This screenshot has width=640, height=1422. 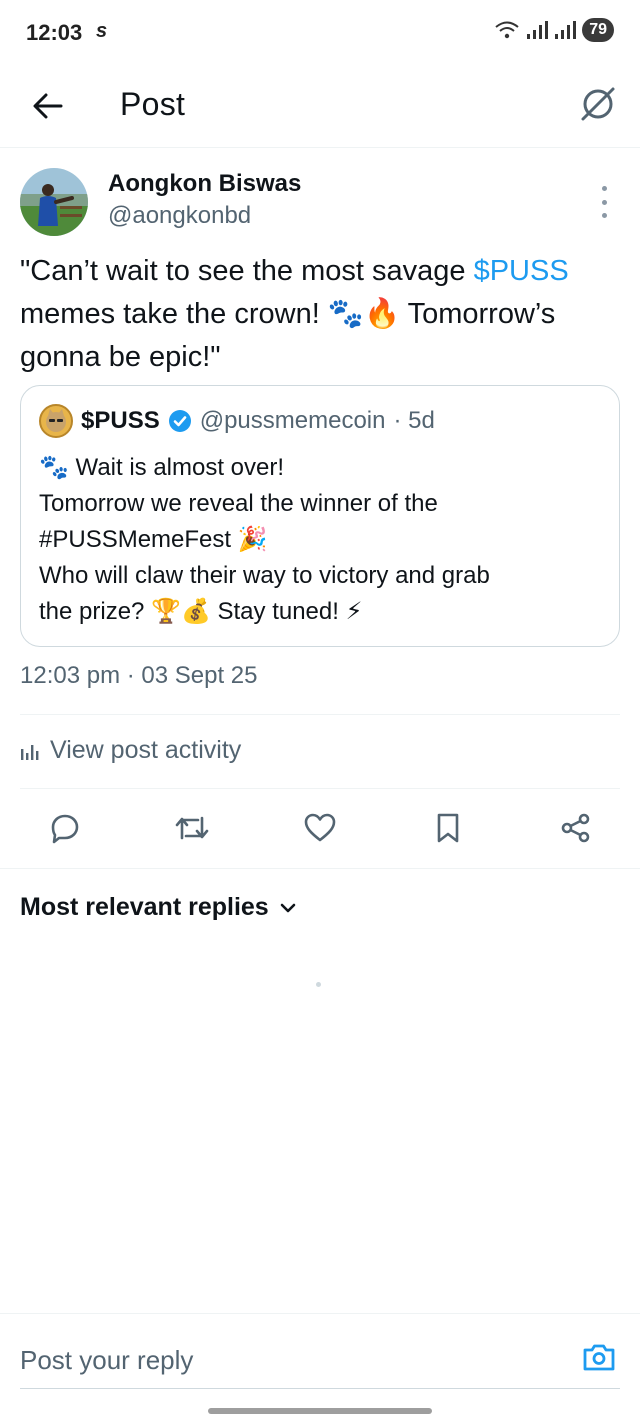 What do you see at coordinates (153, 104) in the screenshot?
I see `page-title: Post` at bounding box center [153, 104].